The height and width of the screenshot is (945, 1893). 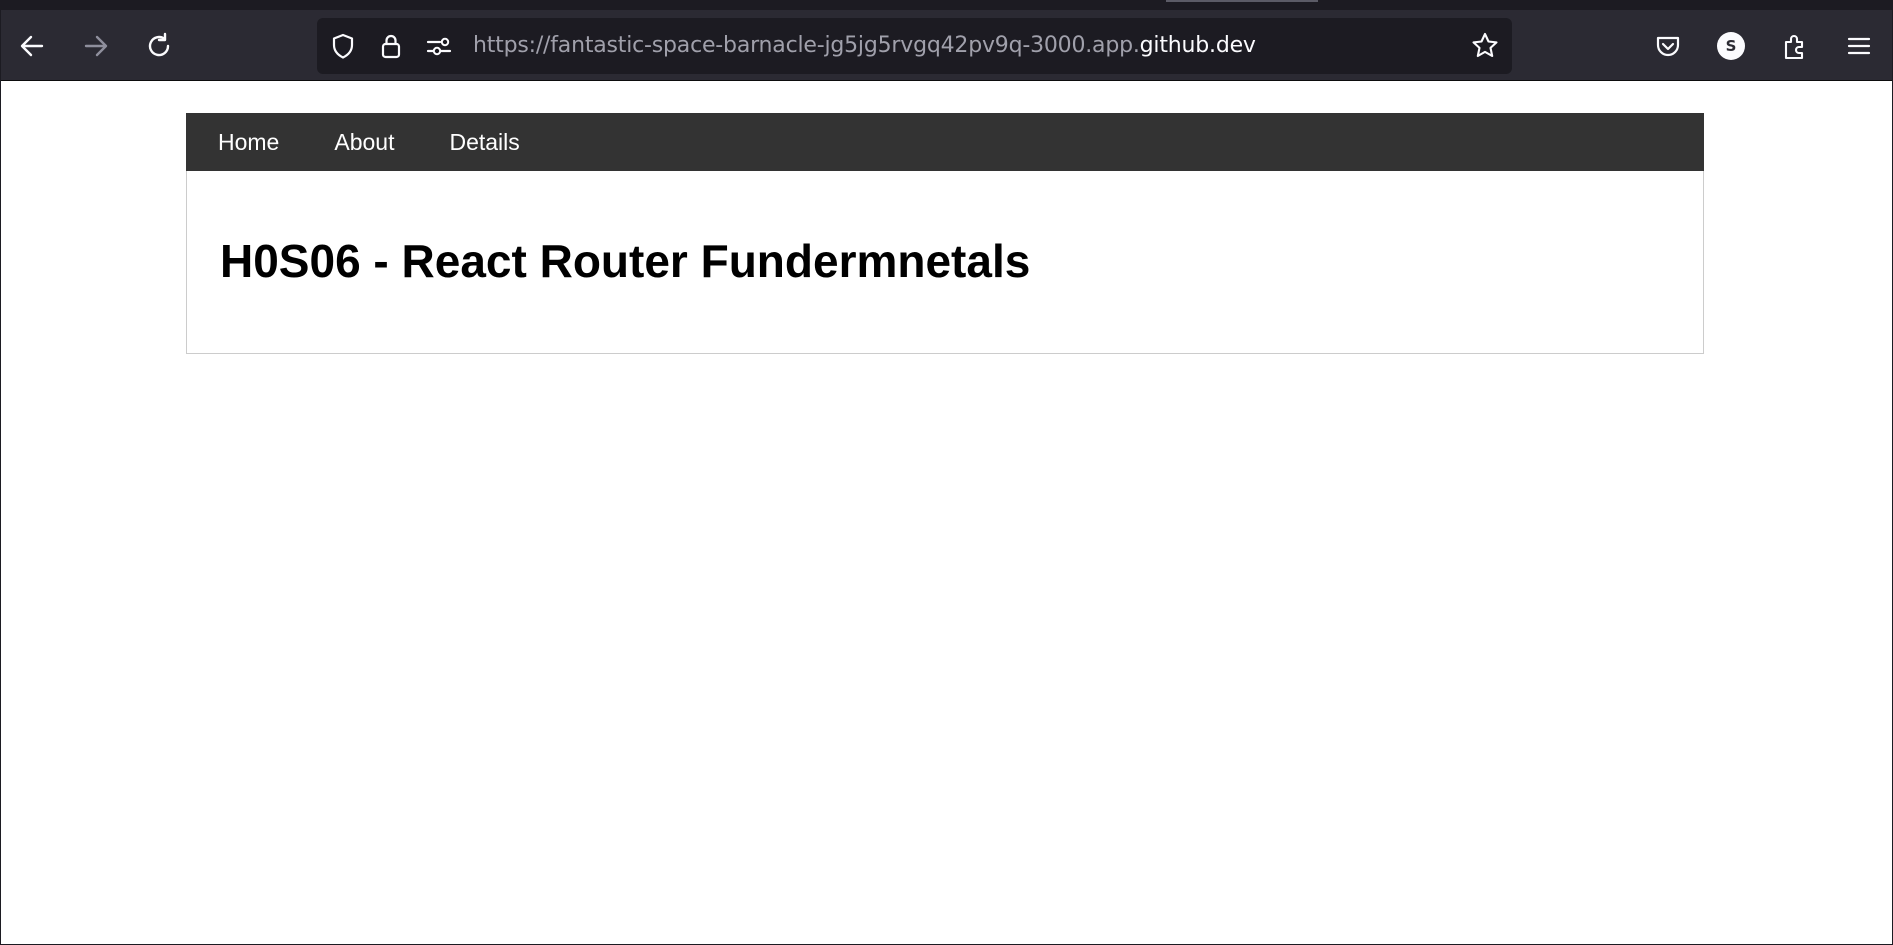 I want to click on lock-icon, so click(x=391, y=46).